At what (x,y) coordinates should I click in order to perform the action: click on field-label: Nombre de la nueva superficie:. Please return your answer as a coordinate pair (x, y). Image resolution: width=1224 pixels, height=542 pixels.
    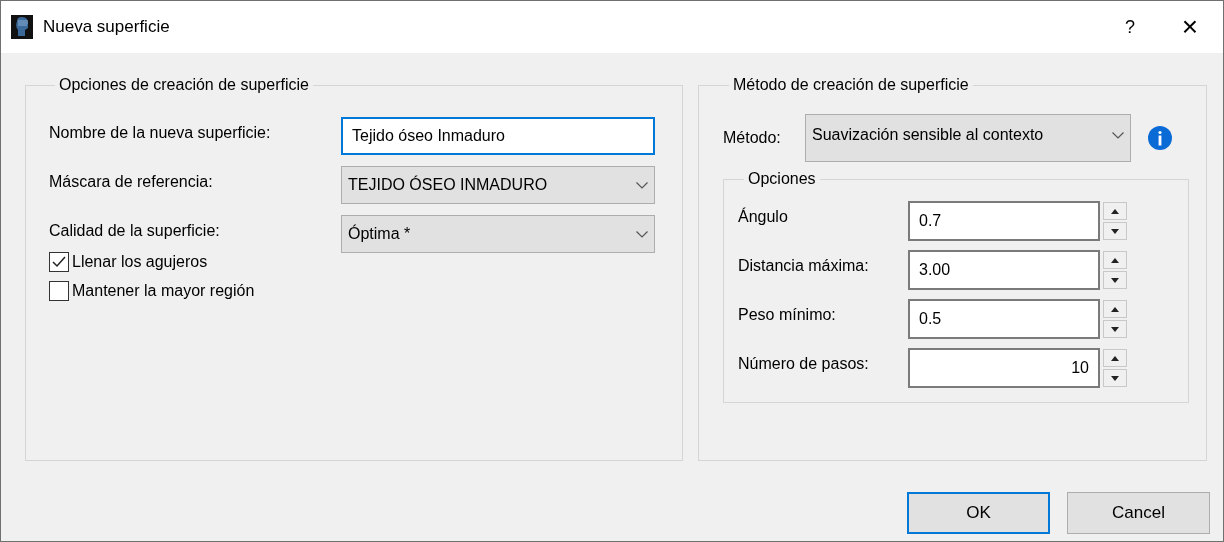
    Looking at the image, I should click on (160, 133).